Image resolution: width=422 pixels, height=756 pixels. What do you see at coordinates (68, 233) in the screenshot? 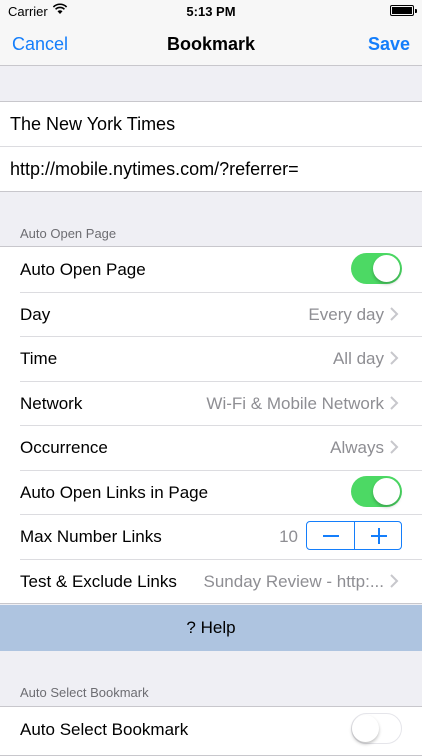
I see `section-header-auto-open: Auto Open Page` at bounding box center [68, 233].